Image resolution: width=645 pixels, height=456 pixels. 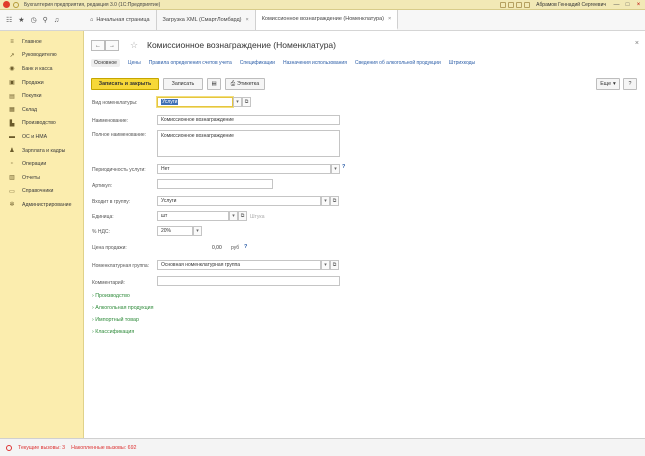 I want to click on help-button: ?, so click(x=630, y=84).